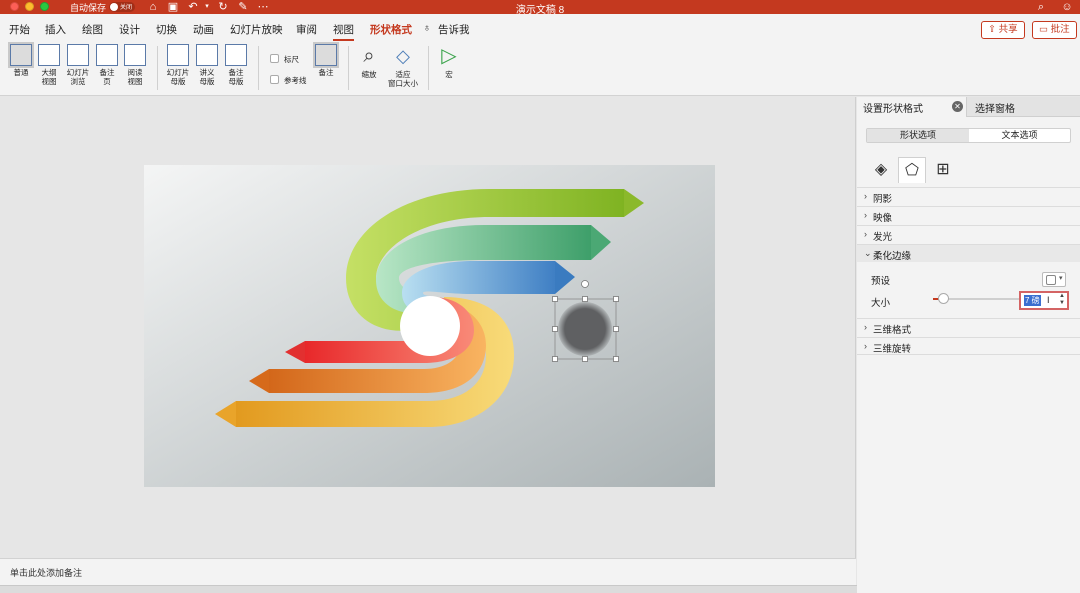 Image resolution: width=1080 pixels, height=593 pixels. I want to click on notes-page-label-2: 页, so click(107, 81).